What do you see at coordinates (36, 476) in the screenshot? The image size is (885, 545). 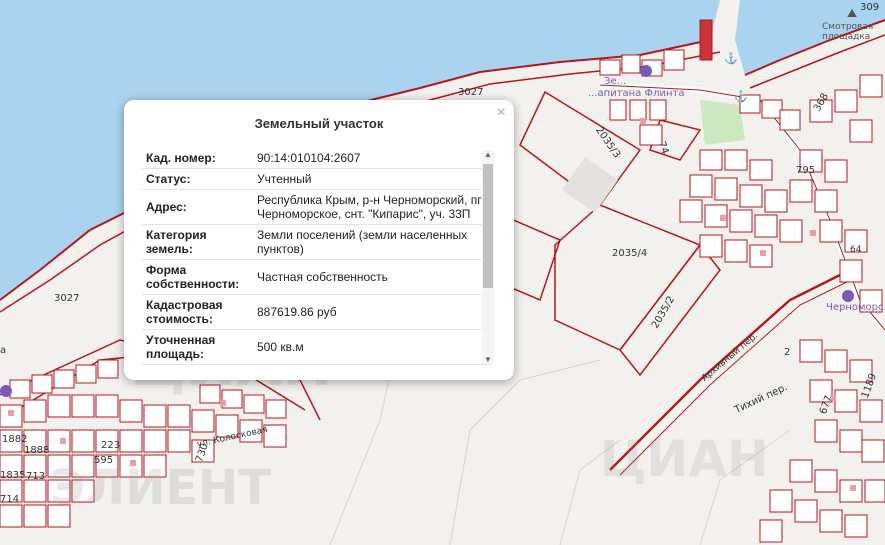 I see `parcel-number: 713` at bounding box center [36, 476].